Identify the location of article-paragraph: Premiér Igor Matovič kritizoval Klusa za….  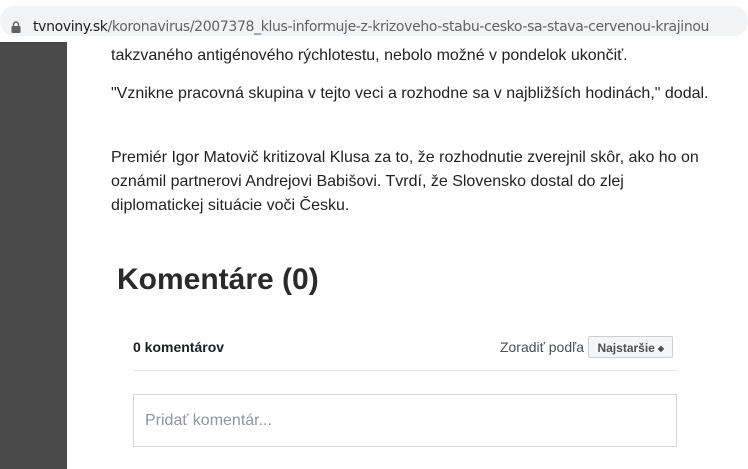
(405, 181).